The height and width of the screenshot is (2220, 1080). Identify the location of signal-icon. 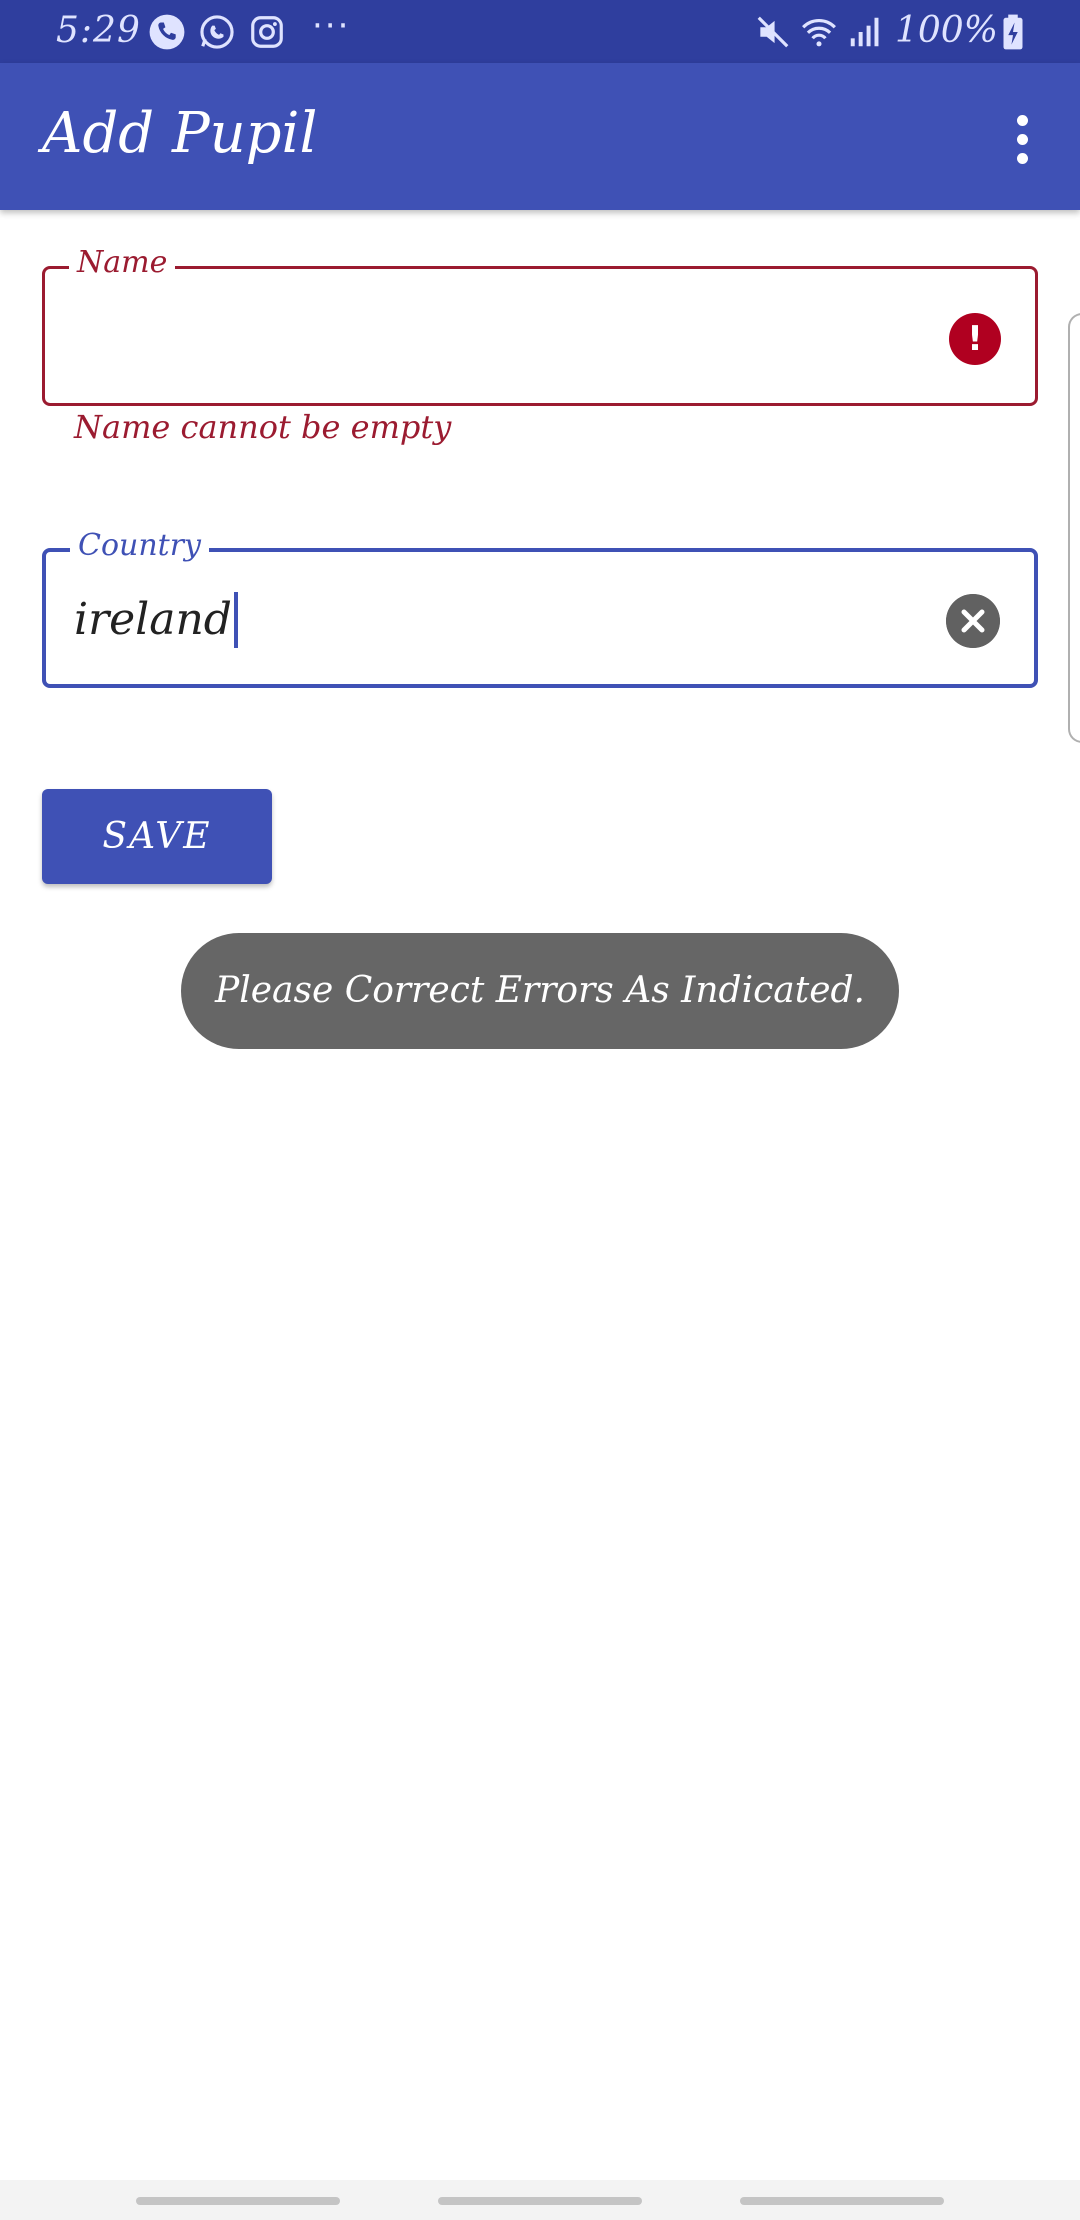
(864, 32).